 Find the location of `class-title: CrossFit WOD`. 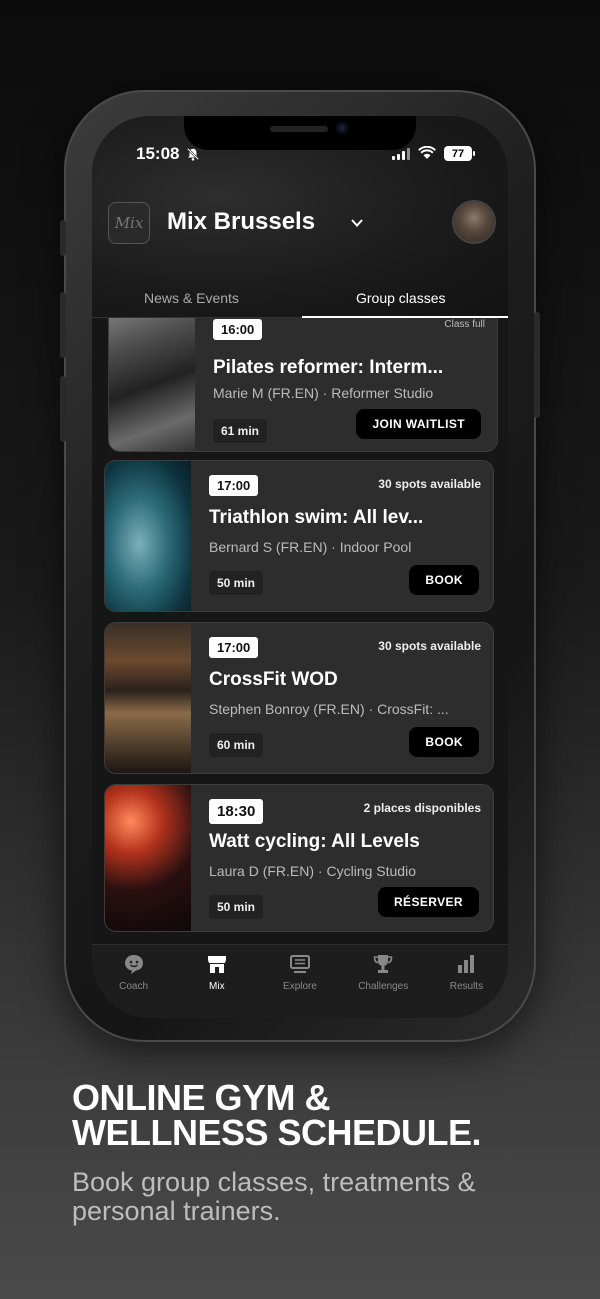

class-title: CrossFit WOD is located at coordinates (273, 679).